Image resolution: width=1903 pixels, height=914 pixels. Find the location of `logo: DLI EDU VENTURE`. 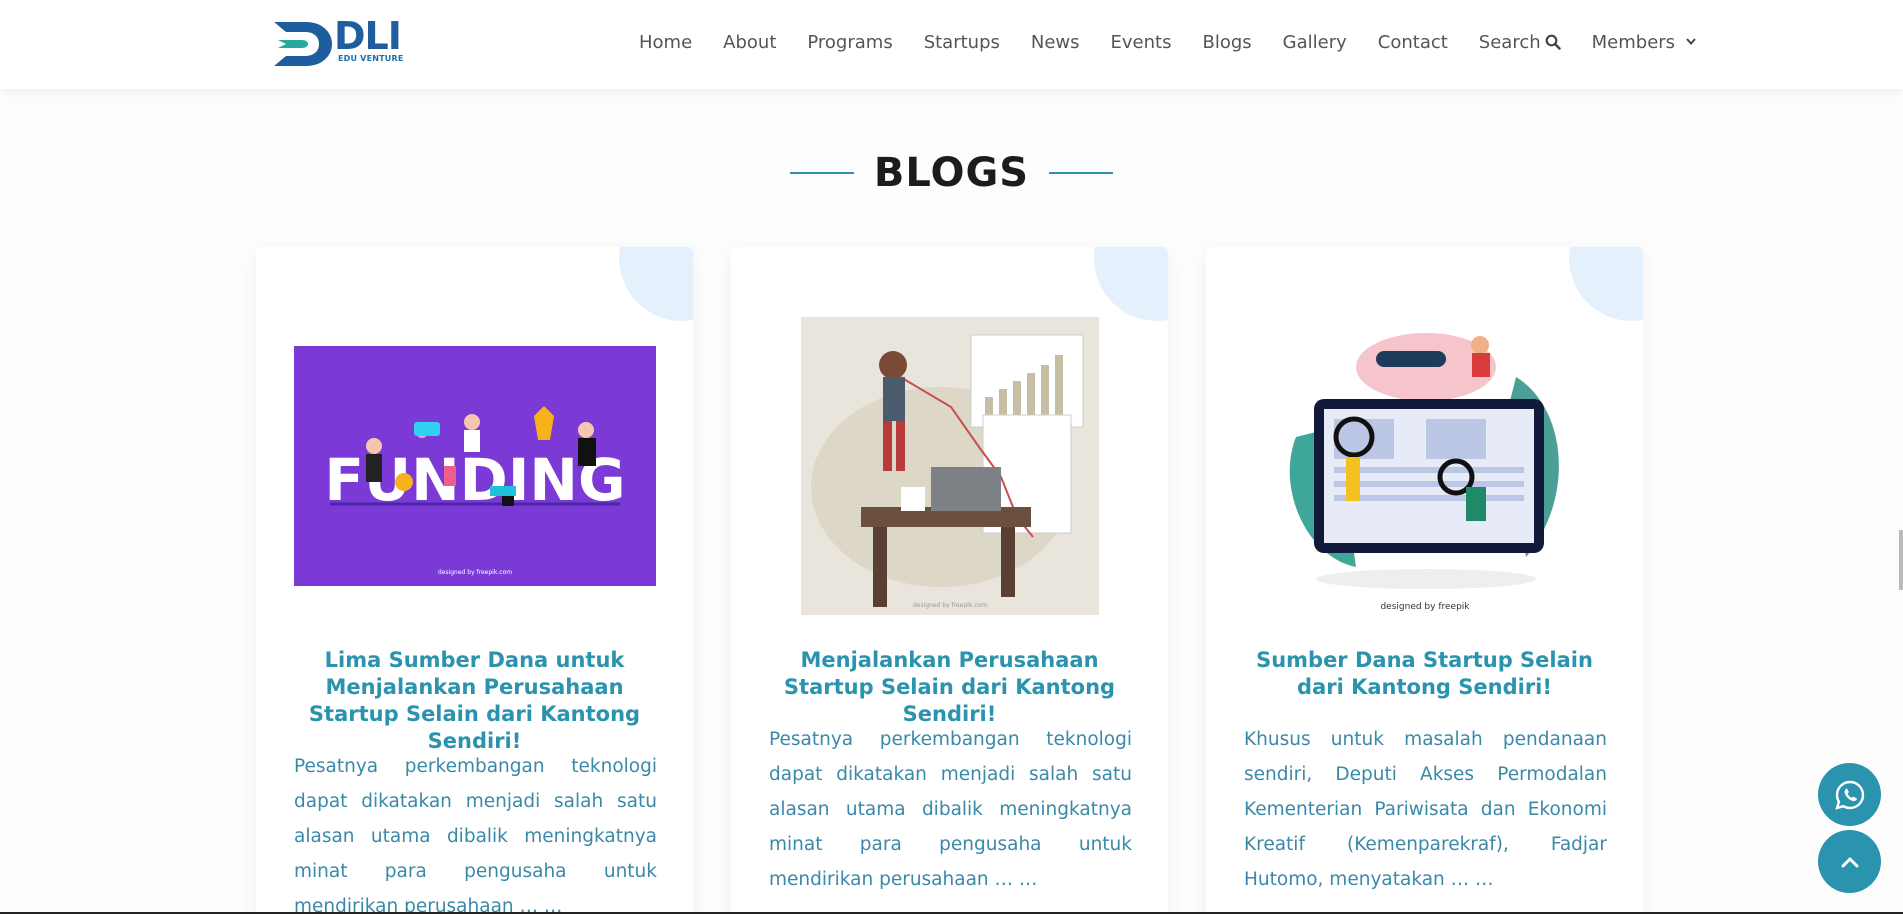

logo: DLI EDU VENTURE is located at coordinates (339, 43).